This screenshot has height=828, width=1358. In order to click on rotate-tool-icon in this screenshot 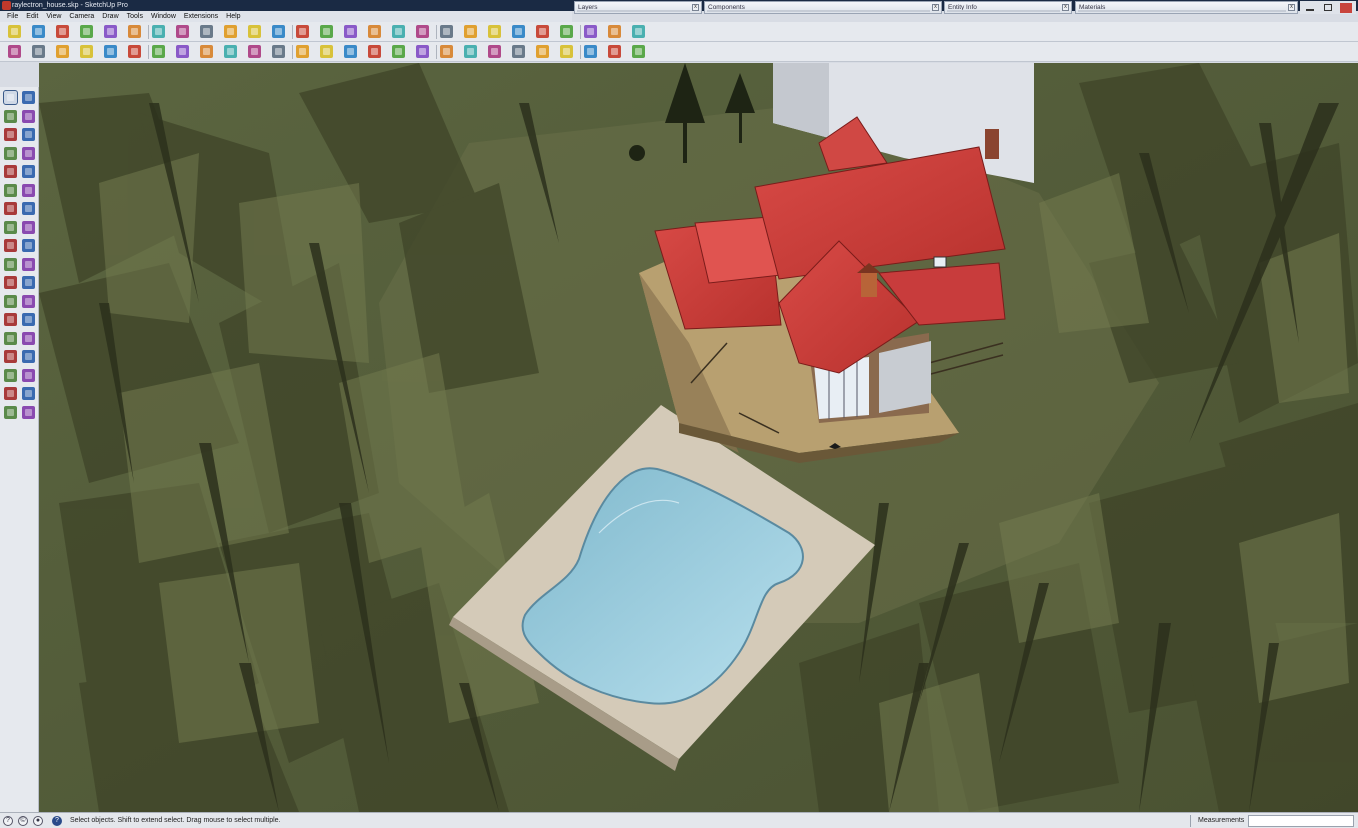, I will do `click(10, 245)`.